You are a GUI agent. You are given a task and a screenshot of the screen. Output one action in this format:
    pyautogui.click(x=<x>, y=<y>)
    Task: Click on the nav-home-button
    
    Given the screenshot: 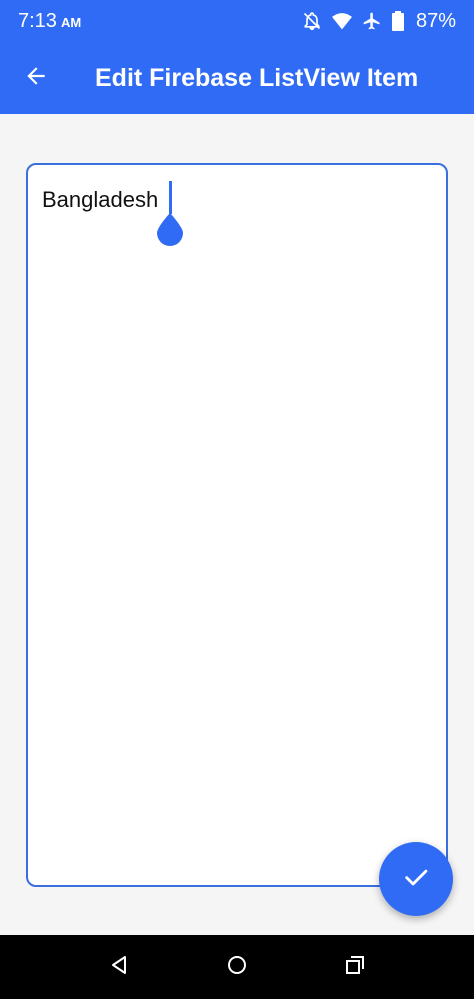 What is the action you would take?
    pyautogui.click(x=237, y=967)
    